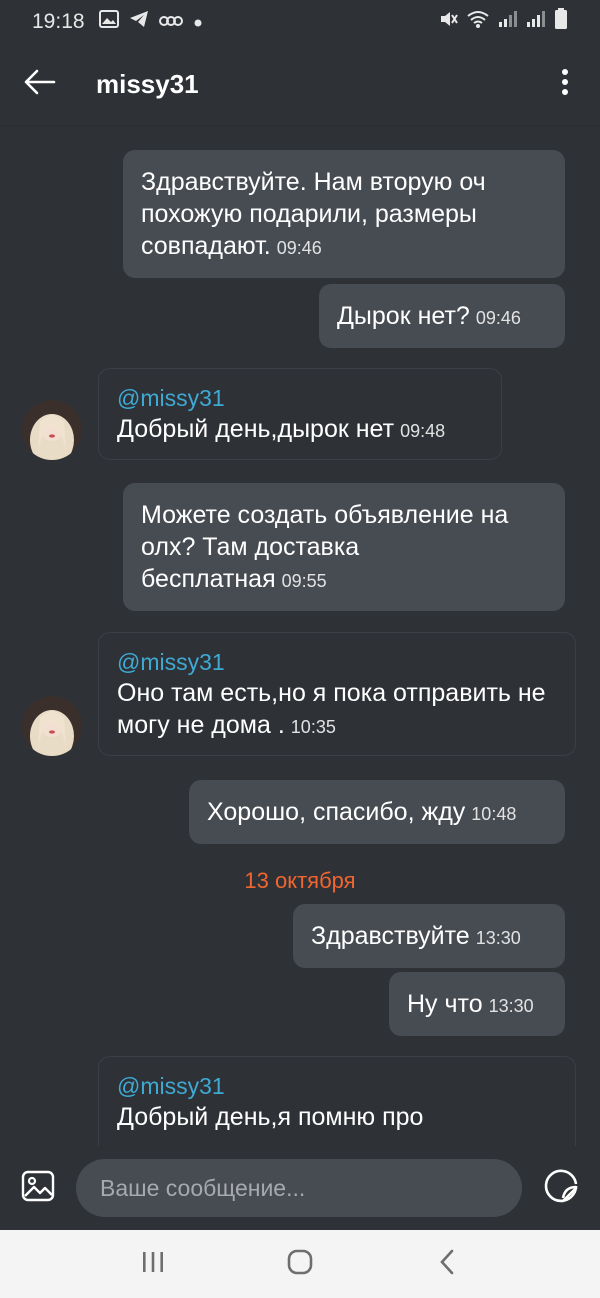 This screenshot has height=1298, width=600. I want to click on message-text: Хорошо, спасибо, жду, so click(336, 812).